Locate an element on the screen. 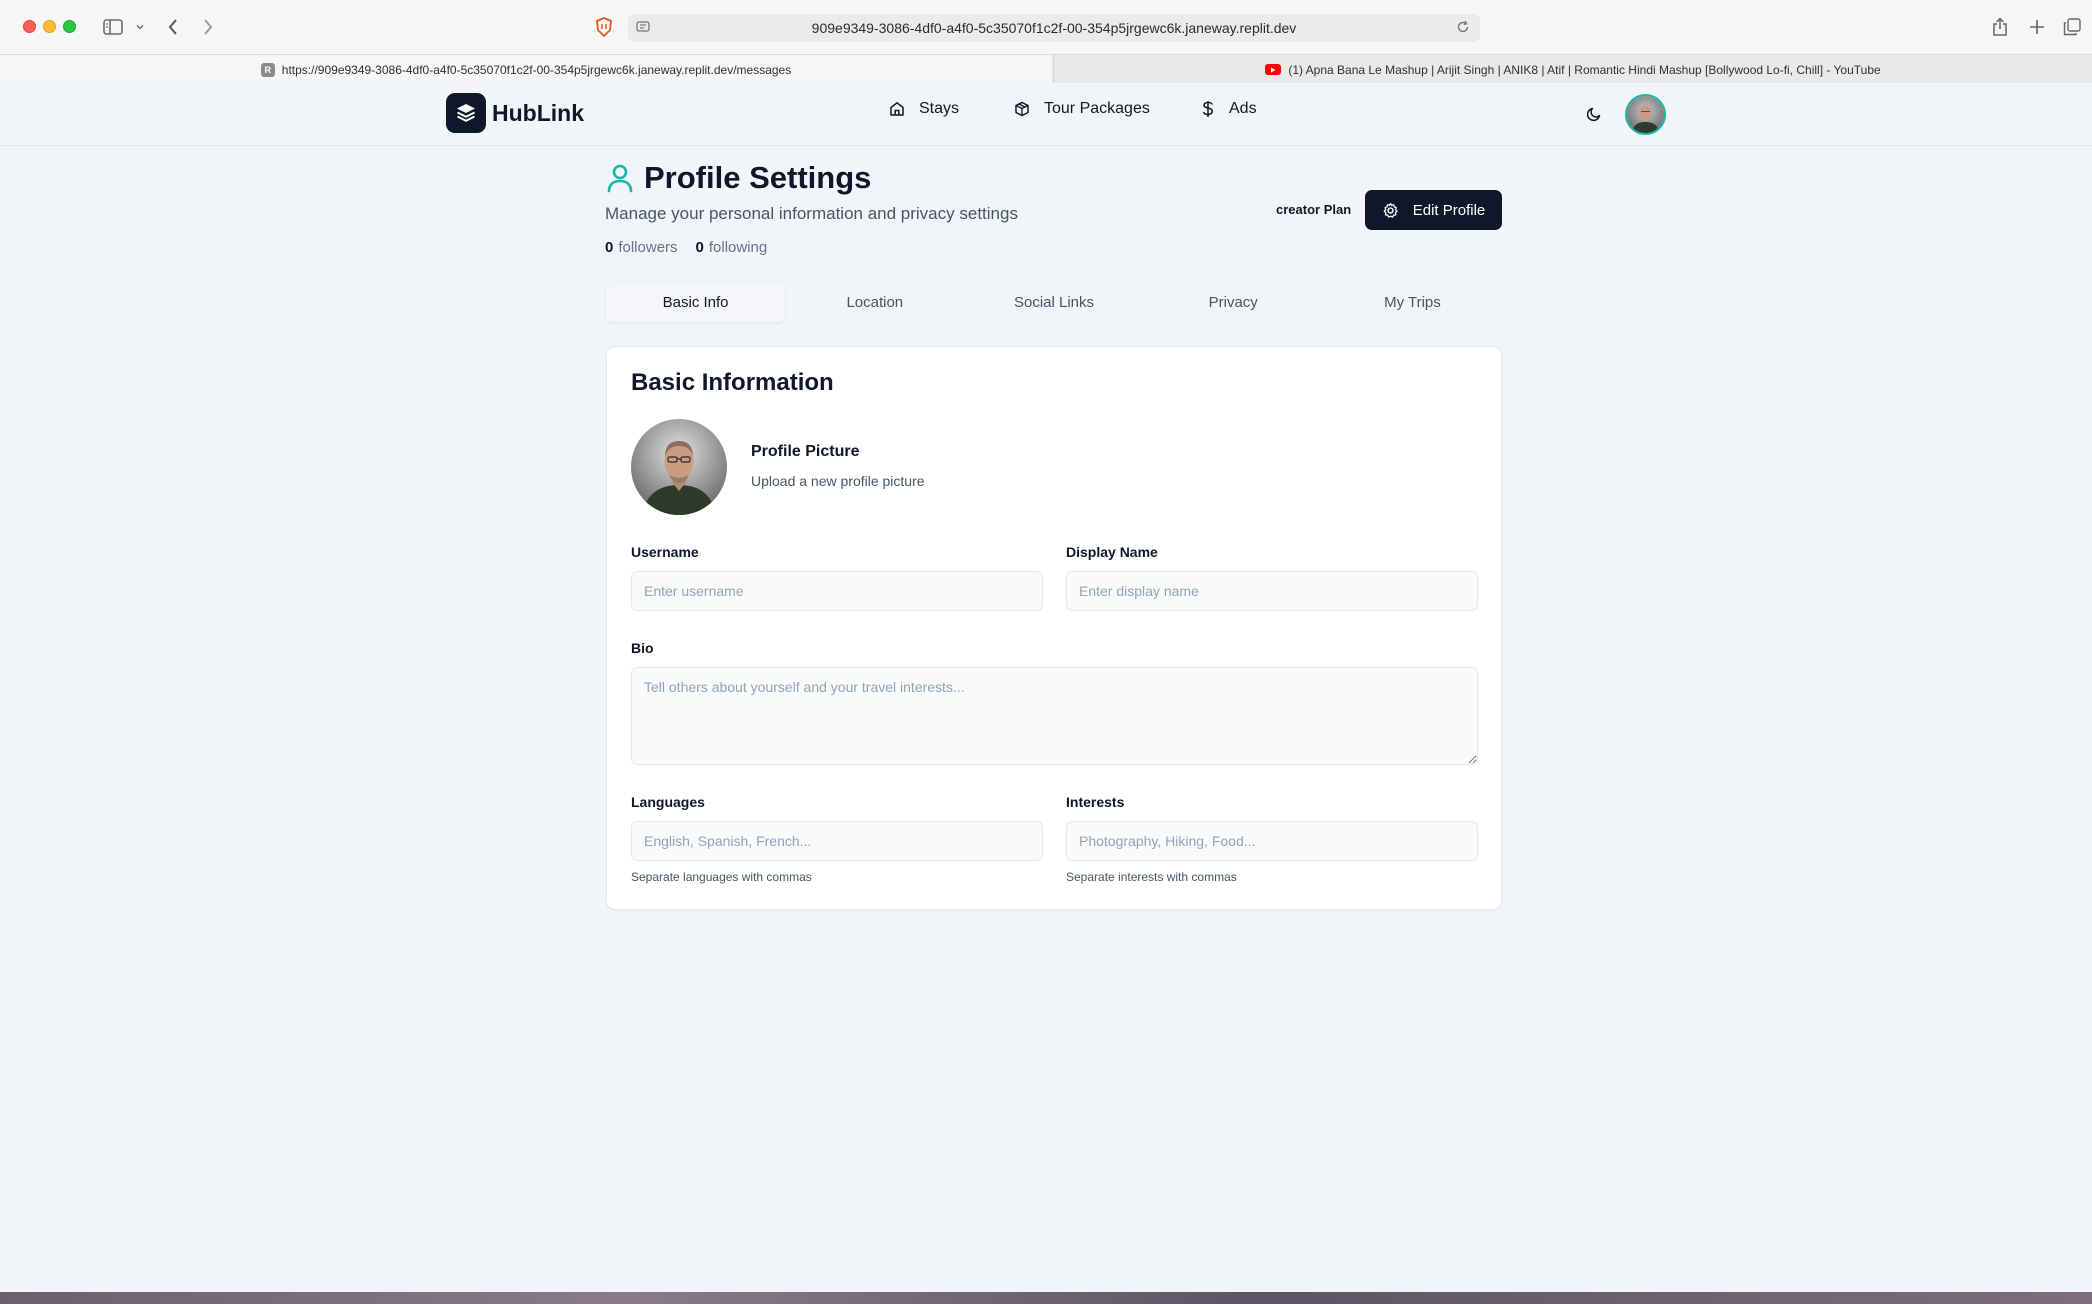  app-header: HubLink Stays Tour Packages Ads is located at coordinates (1046, 114).